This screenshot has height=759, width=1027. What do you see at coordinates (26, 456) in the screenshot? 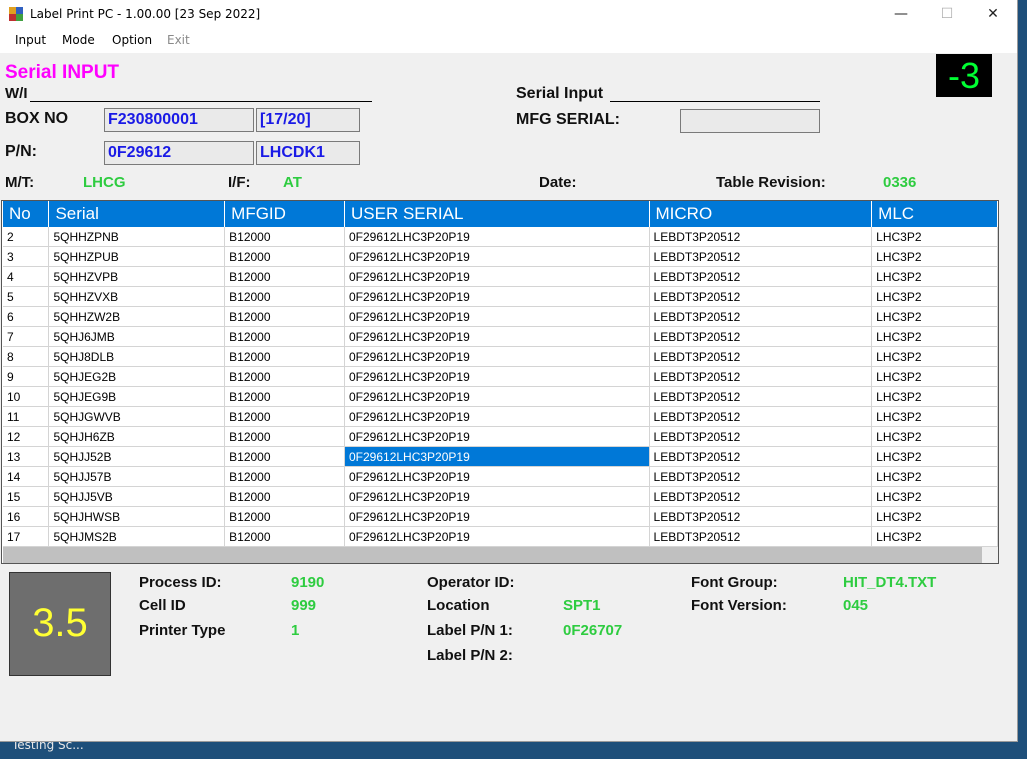
I see `cell-no: 13` at bounding box center [26, 456].